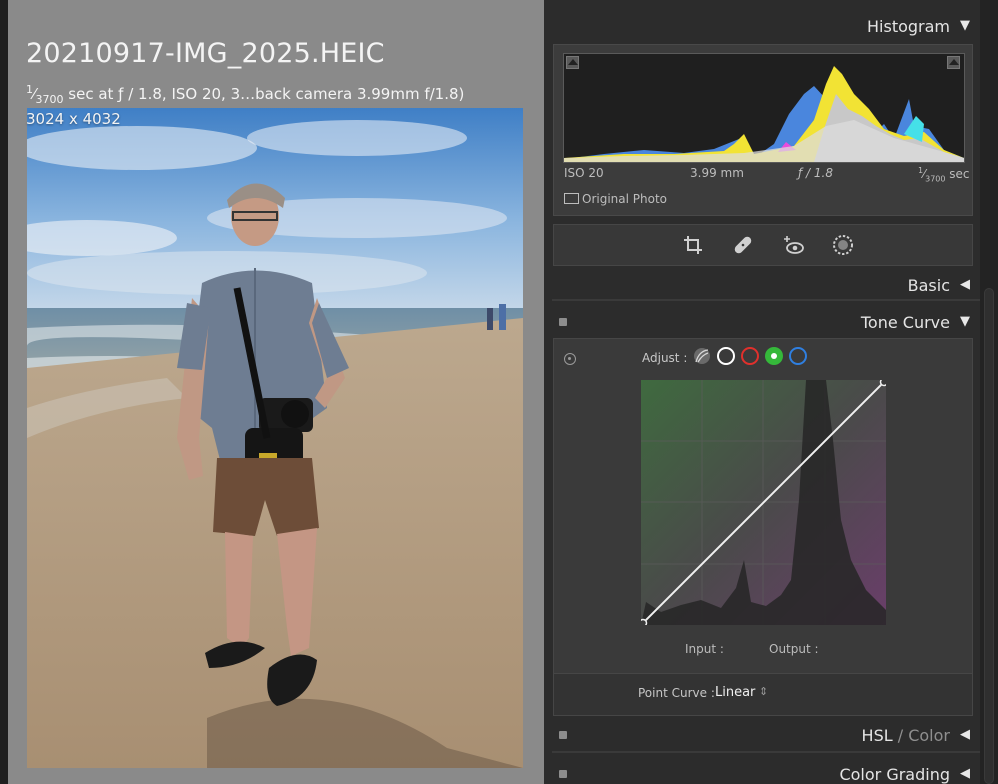  What do you see at coordinates (798, 356) in the screenshot?
I see `blue-channel-button` at bounding box center [798, 356].